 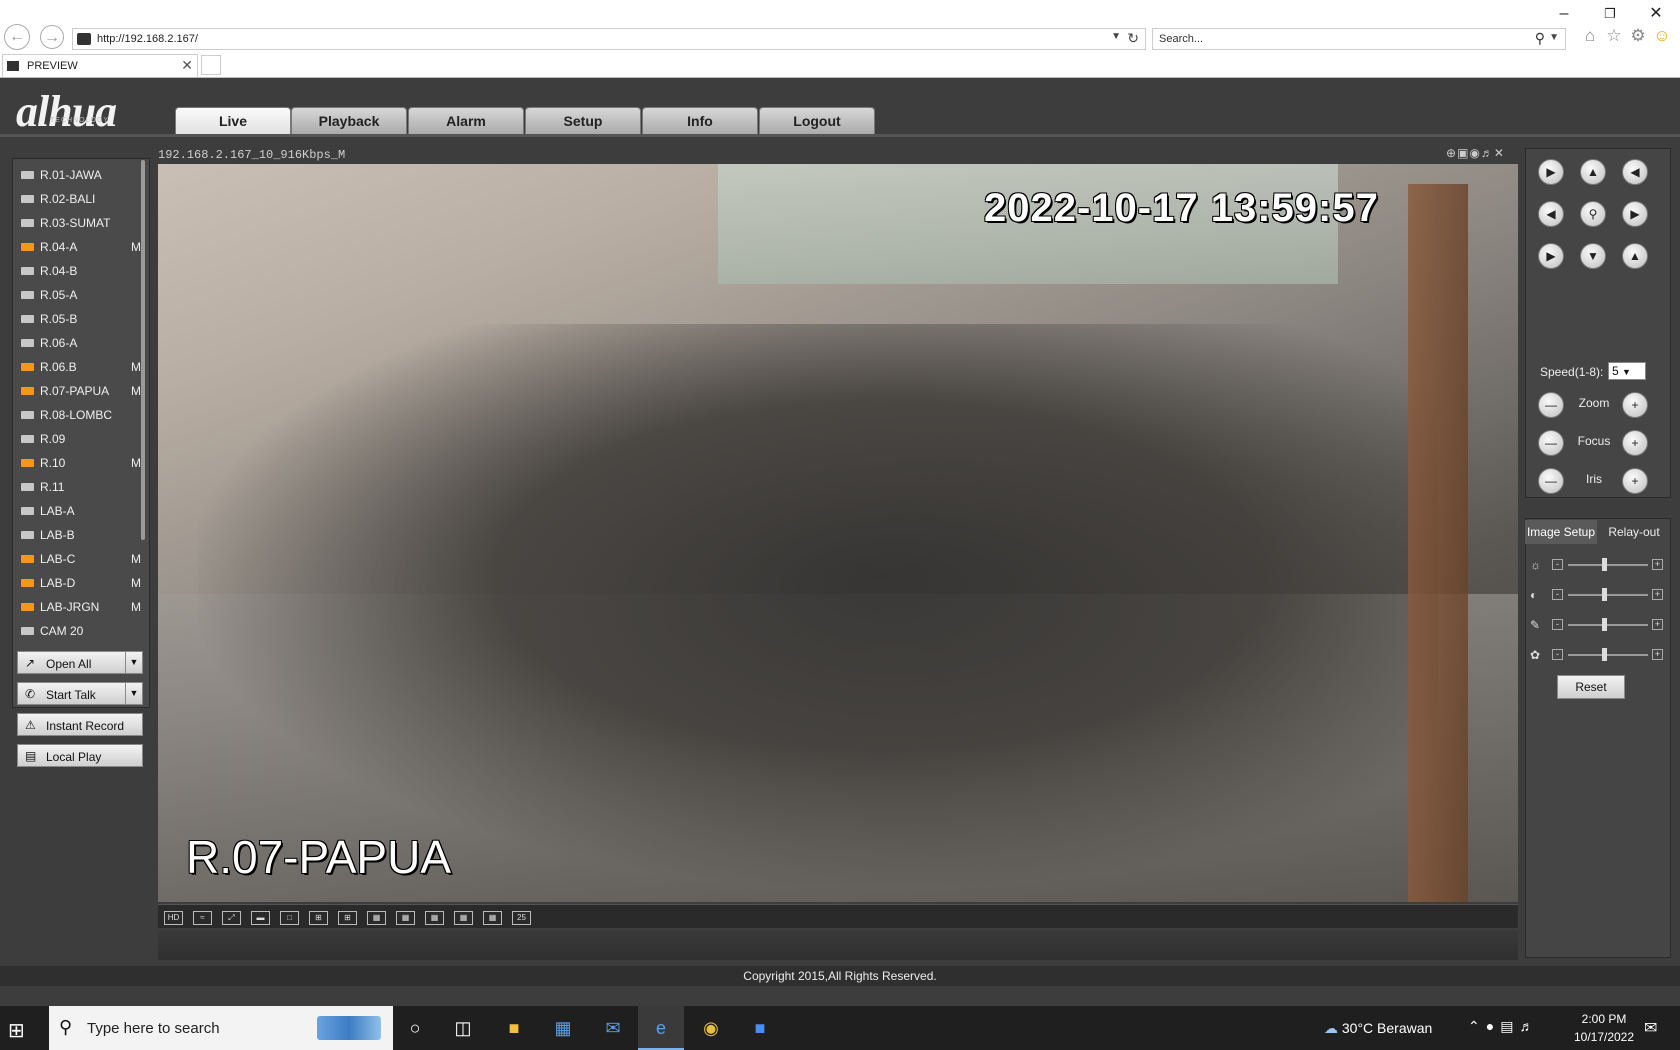 What do you see at coordinates (1133, 38) in the screenshot?
I see `refresh-icon: ↻` at bounding box center [1133, 38].